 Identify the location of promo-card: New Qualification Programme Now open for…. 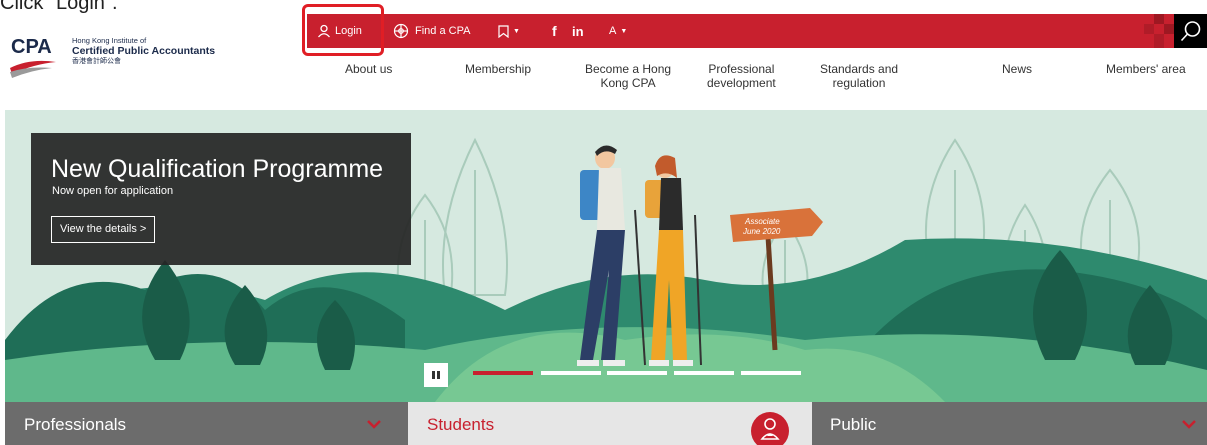
(221, 199).